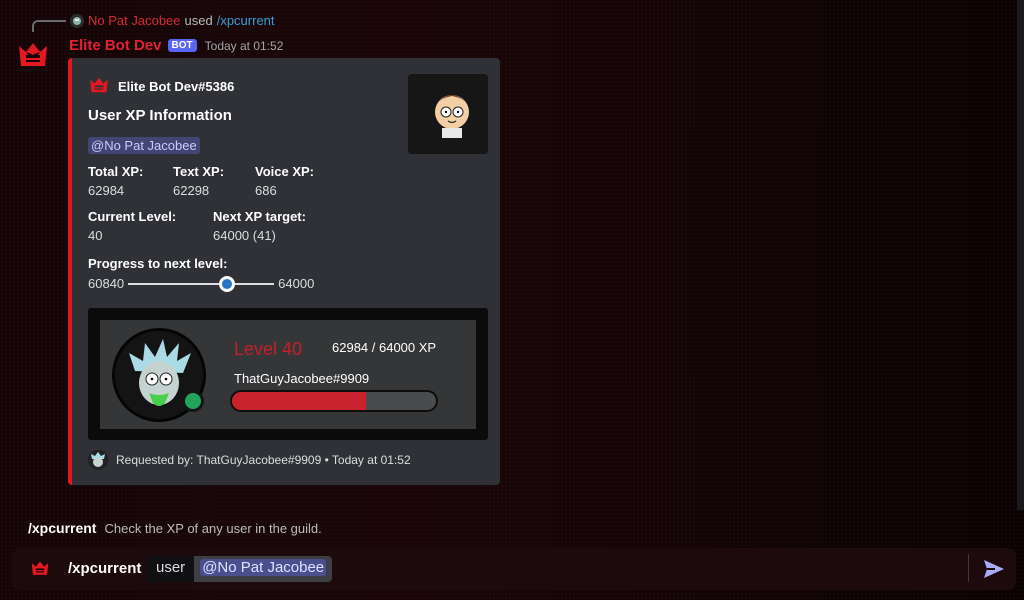 The width and height of the screenshot is (1024, 600). Describe the element at coordinates (213, 528) in the screenshot. I see `hint-description: Check the XP of any user in the guild.` at that location.